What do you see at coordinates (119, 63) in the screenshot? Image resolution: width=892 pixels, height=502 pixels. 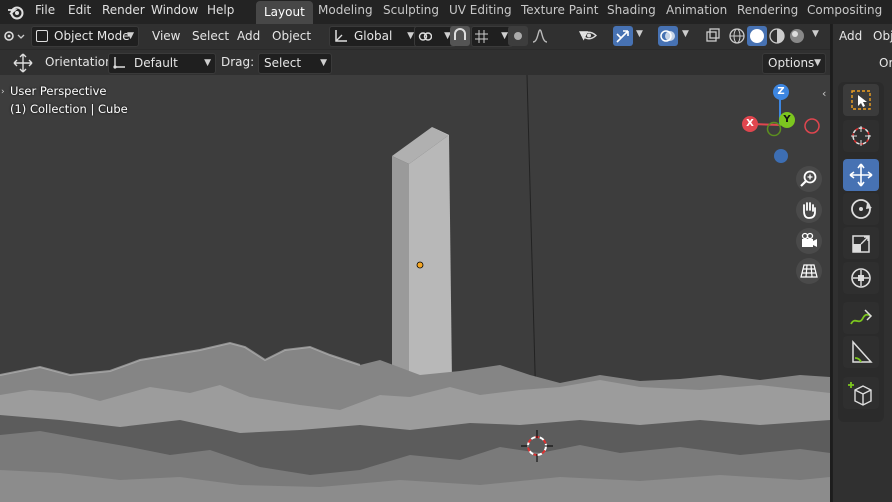 I see `orientation-default-icon` at bounding box center [119, 63].